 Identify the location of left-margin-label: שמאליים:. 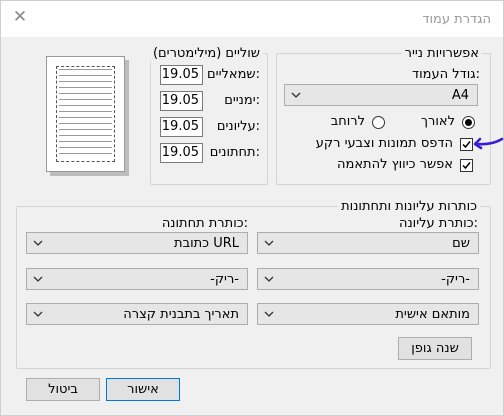
(233, 74).